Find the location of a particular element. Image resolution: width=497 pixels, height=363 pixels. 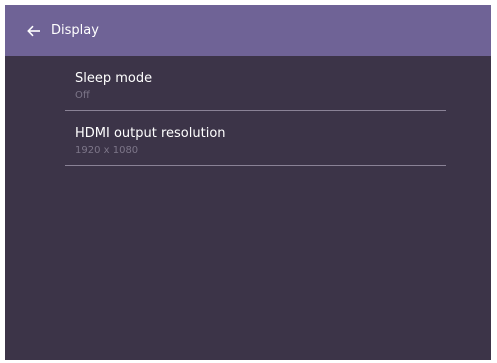

sleep-mode-value: Off is located at coordinates (82, 95).